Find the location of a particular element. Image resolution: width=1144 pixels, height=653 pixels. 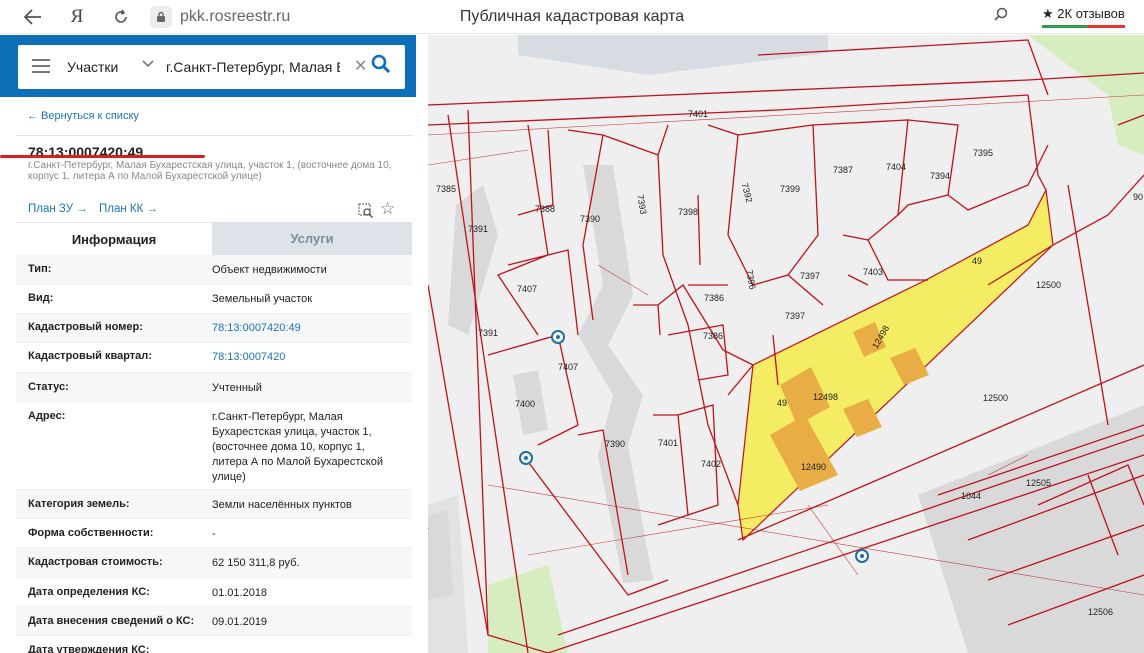

table-row: Кадастровая стоимость: 62 150 311,8 руб. is located at coordinates (214, 563).